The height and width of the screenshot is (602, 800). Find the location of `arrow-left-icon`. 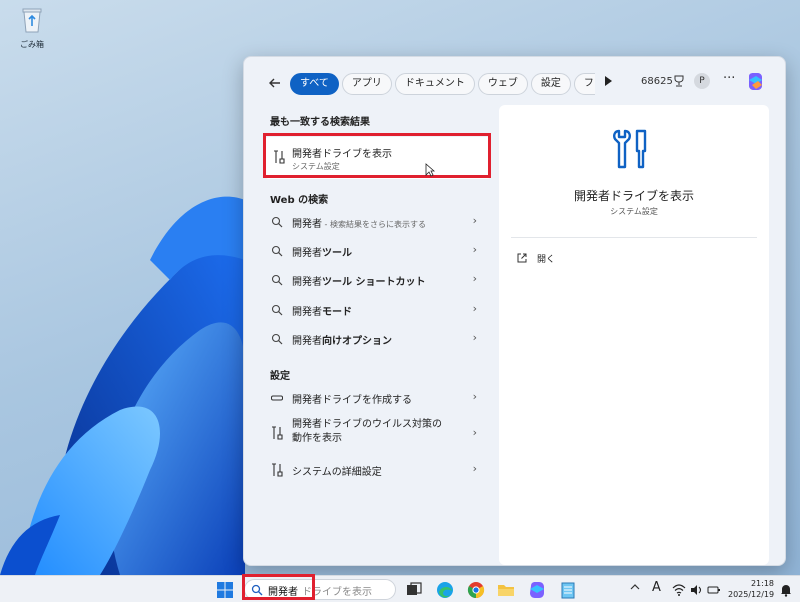

arrow-left-icon is located at coordinates (274, 83).